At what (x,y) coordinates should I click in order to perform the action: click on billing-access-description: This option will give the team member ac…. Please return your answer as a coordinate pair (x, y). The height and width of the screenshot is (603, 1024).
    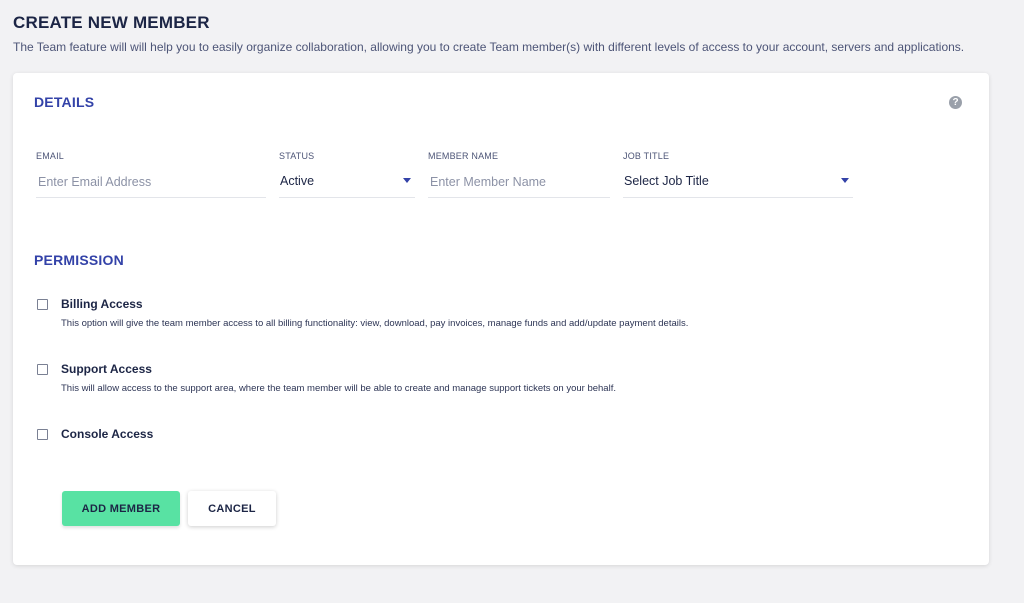
    Looking at the image, I should click on (375, 323).